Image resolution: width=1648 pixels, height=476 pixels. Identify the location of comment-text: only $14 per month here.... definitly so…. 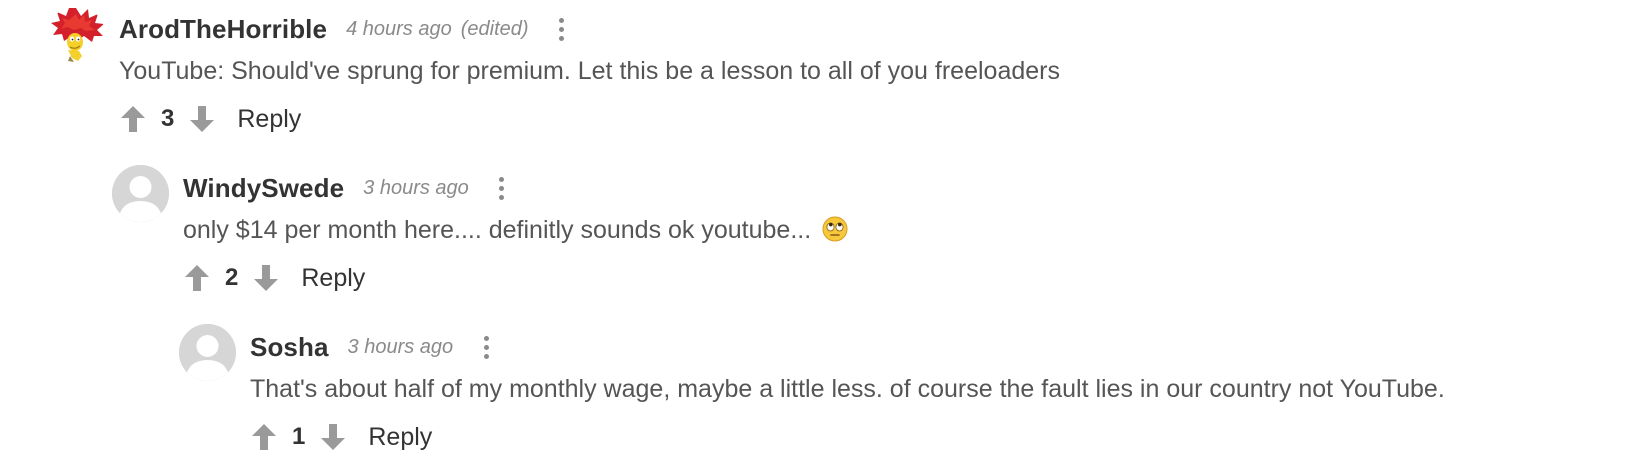
(497, 230).